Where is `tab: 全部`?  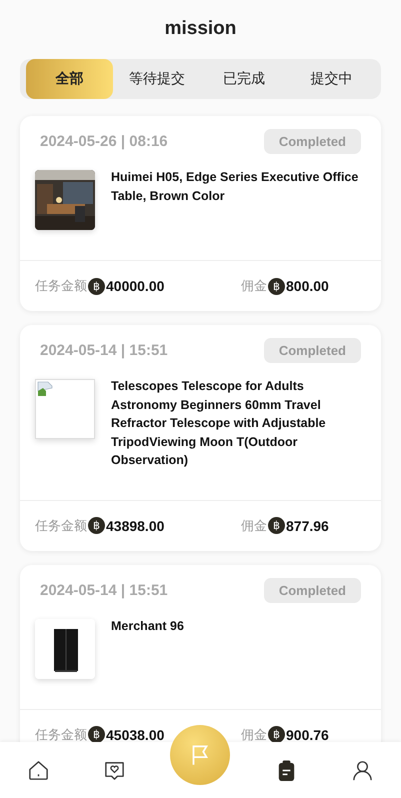
tab: 全部 is located at coordinates (70, 79).